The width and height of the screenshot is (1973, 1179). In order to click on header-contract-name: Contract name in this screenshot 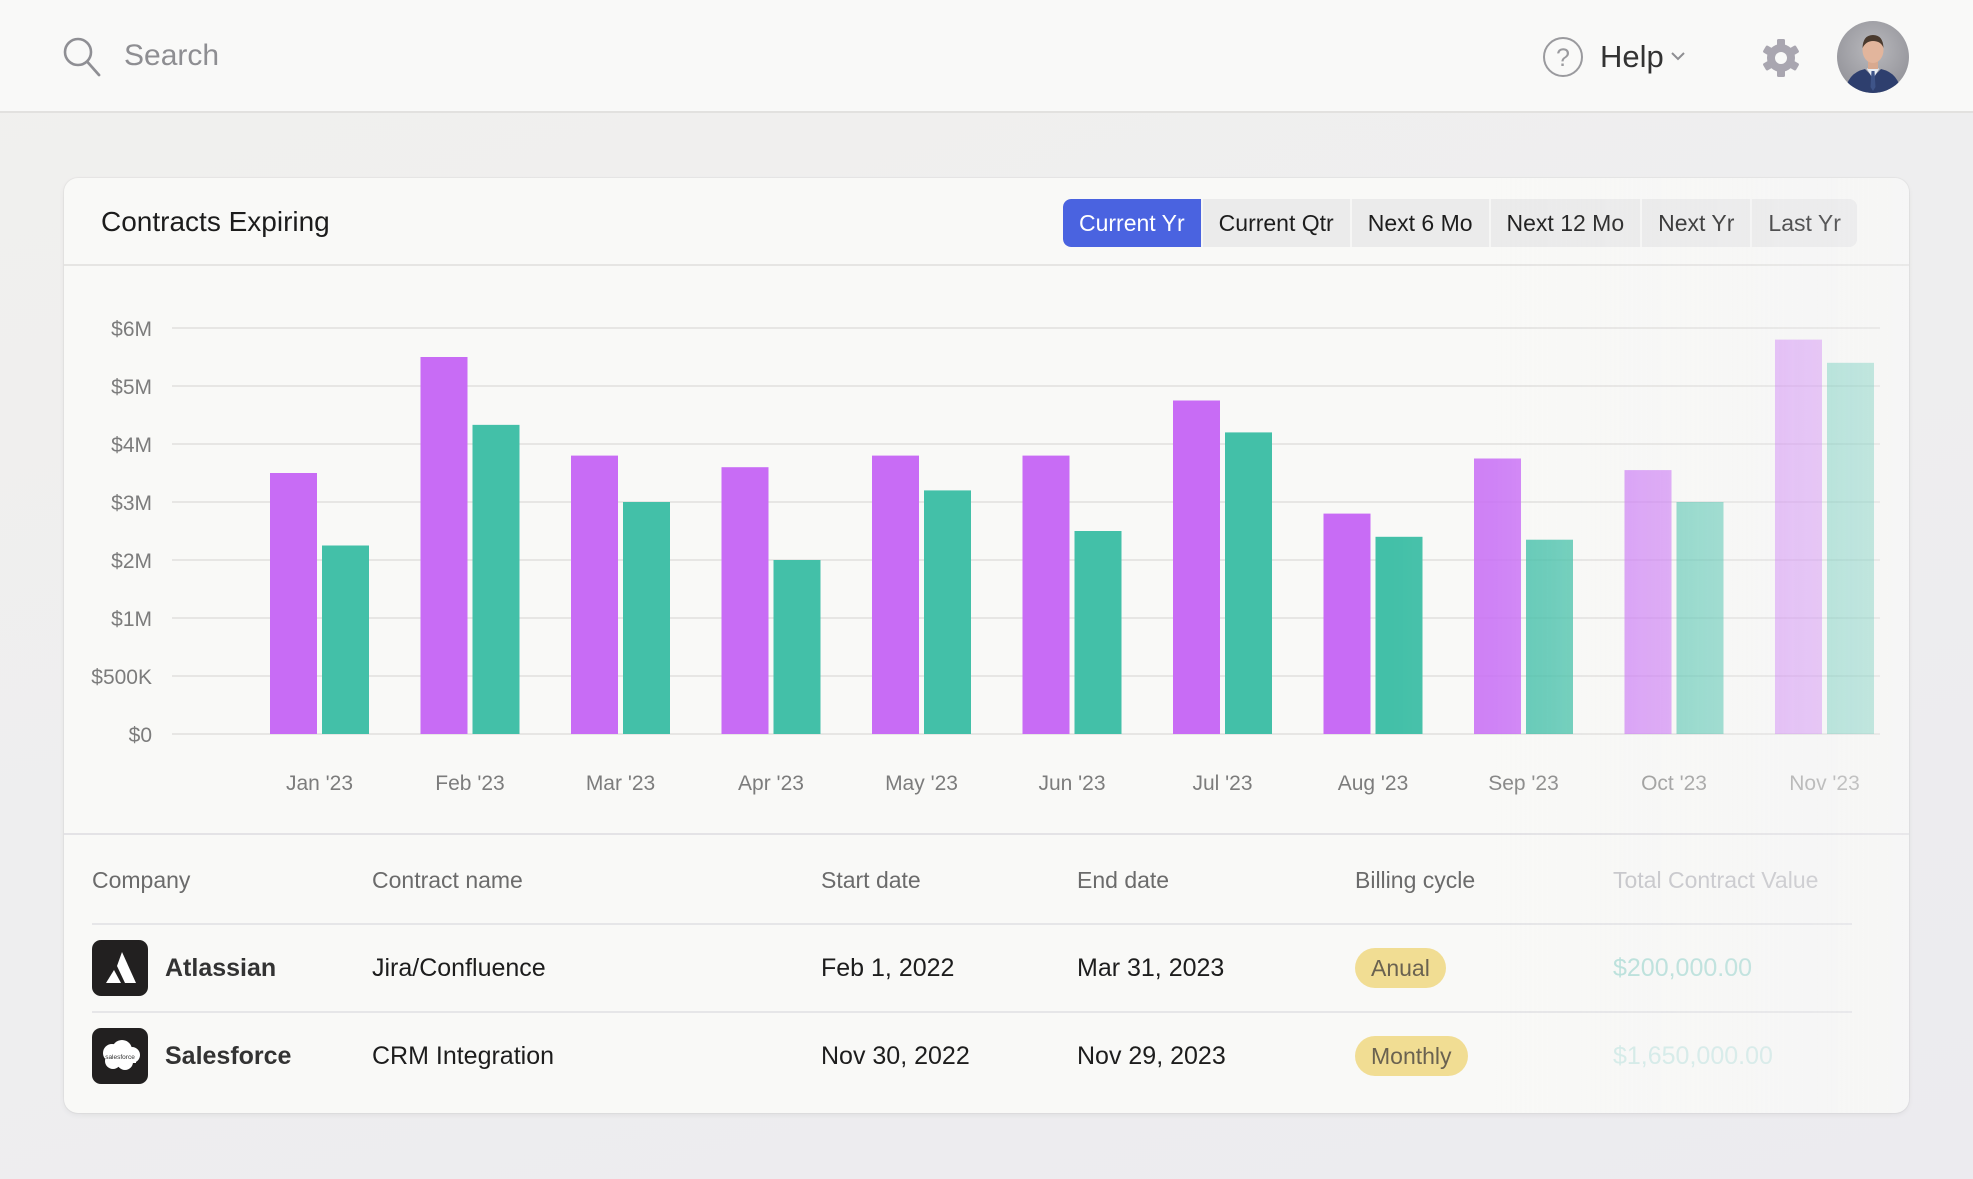, I will do `click(447, 880)`.